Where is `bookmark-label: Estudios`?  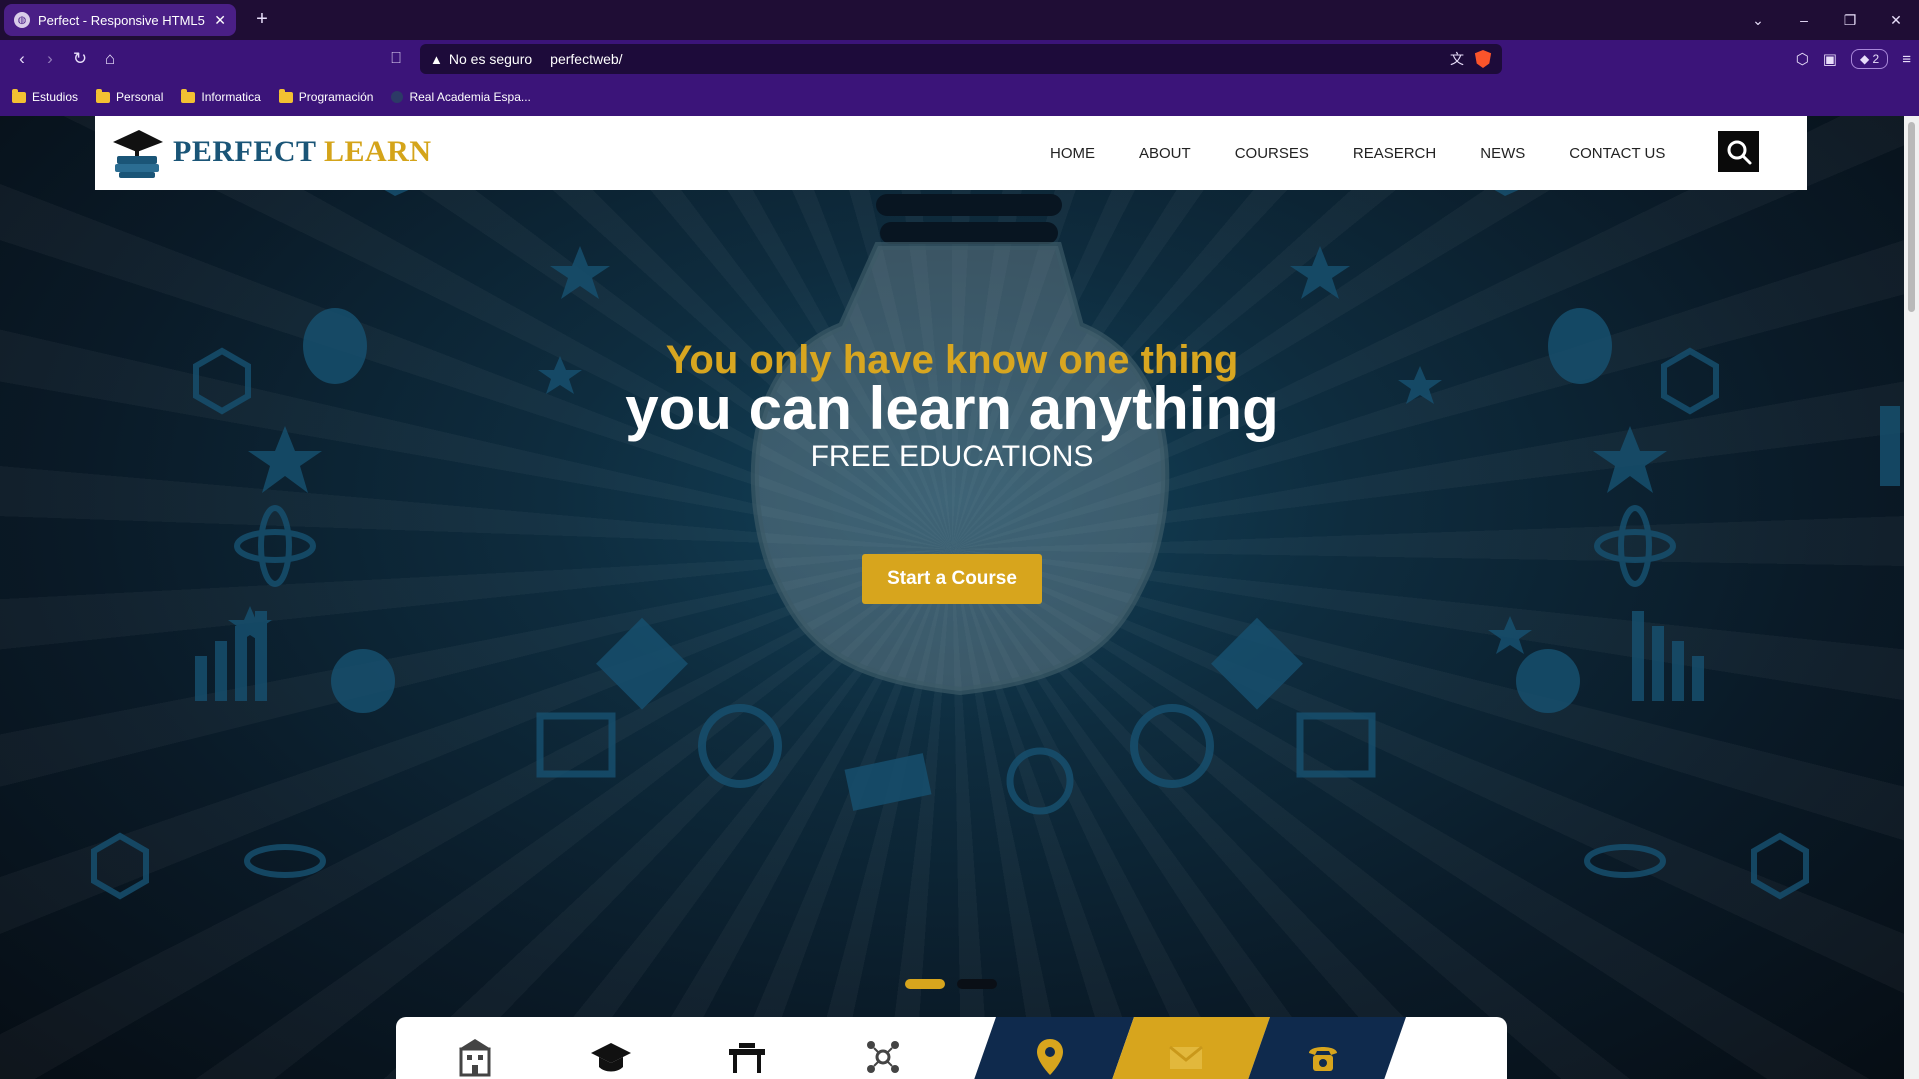
bookmark-label: Estudios is located at coordinates (55, 97).